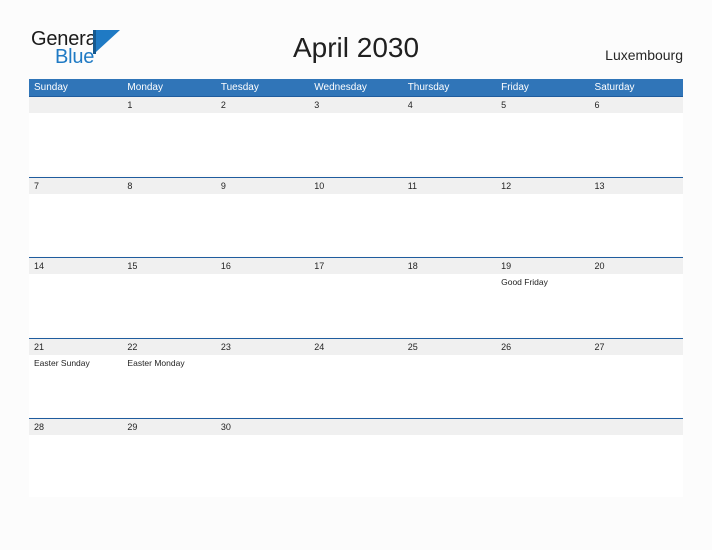 The width and height of the screenshot is (712, 550). What do you see at coordinates (62, 362) in the screenshot?
I see `day-event: Easter Sunday` at bounding box center [62, 362].